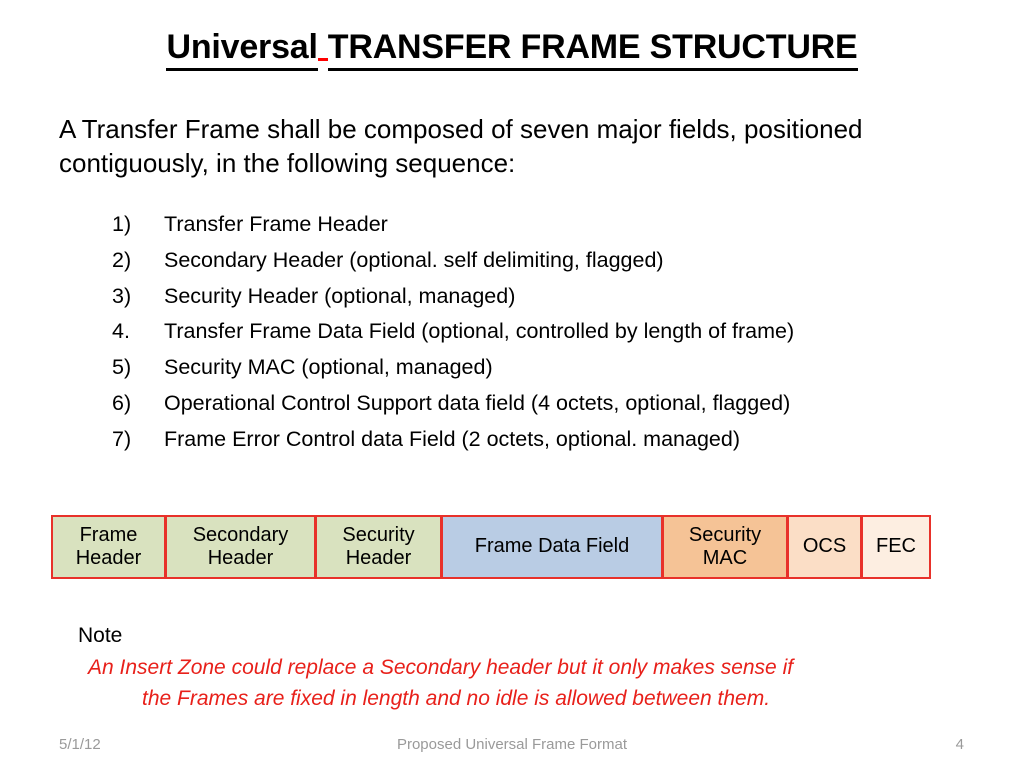  Describe the element at coordinates (959, 744) in the screenshot. I see `footer-page-number: 4` at that location.